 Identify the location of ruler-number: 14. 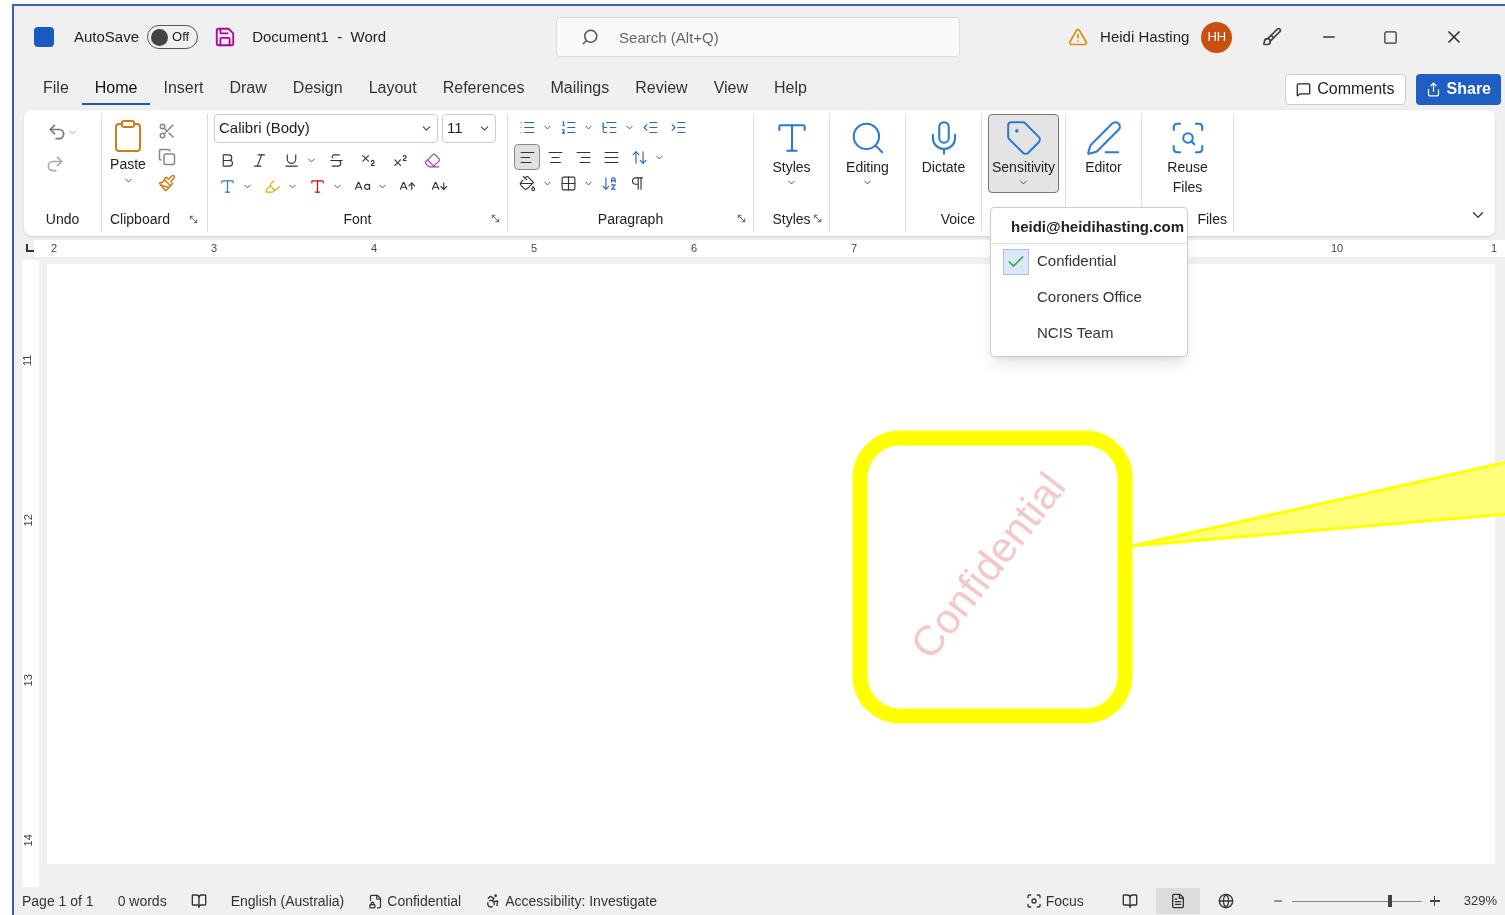
(28, 840).